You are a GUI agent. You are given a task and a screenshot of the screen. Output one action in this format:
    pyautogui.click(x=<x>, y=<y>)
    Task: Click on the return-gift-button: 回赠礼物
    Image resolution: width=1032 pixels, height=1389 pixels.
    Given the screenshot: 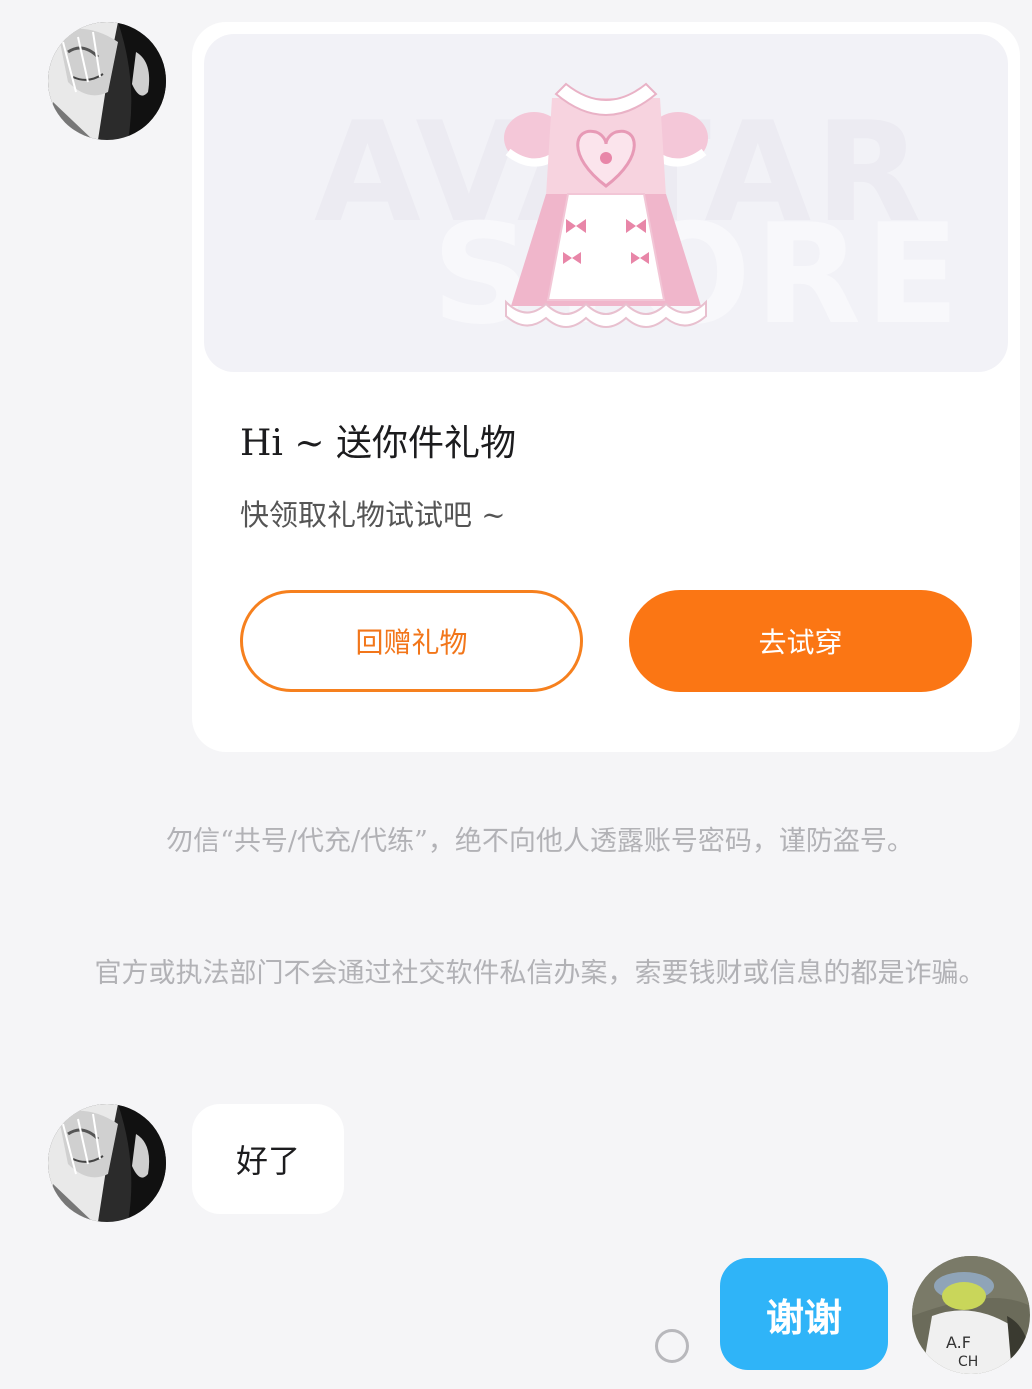 What is the action you would take?
    pyautogui.click(x=411, y=641)
    